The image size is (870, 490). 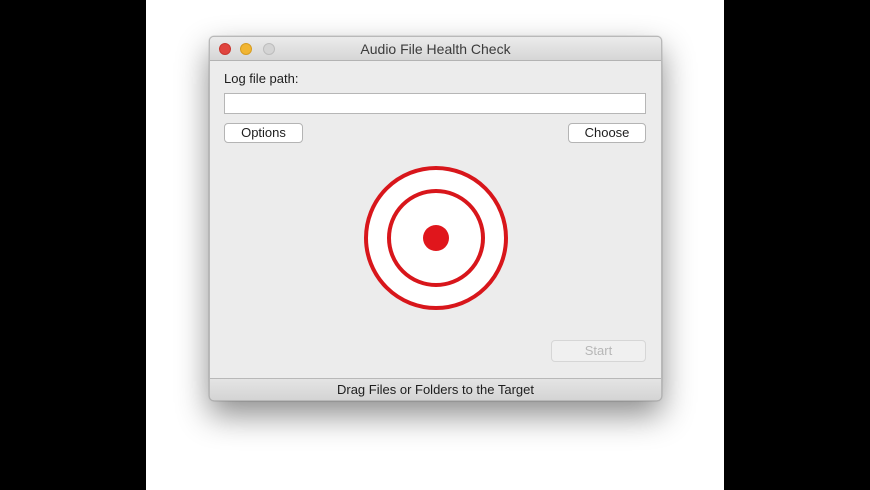 I want to click on target-bullseye, so click(x=436, y=238).